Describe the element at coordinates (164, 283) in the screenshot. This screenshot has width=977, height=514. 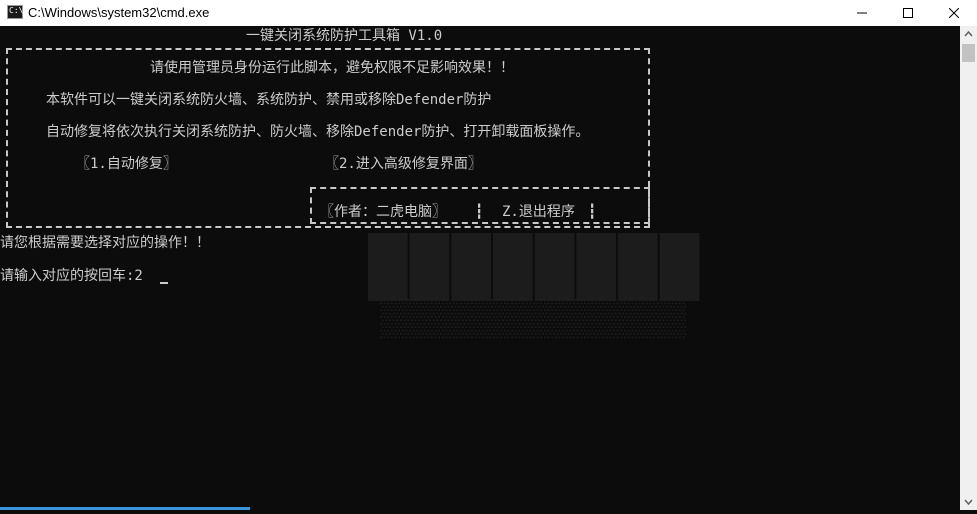
I see `text-cursor` at that location.